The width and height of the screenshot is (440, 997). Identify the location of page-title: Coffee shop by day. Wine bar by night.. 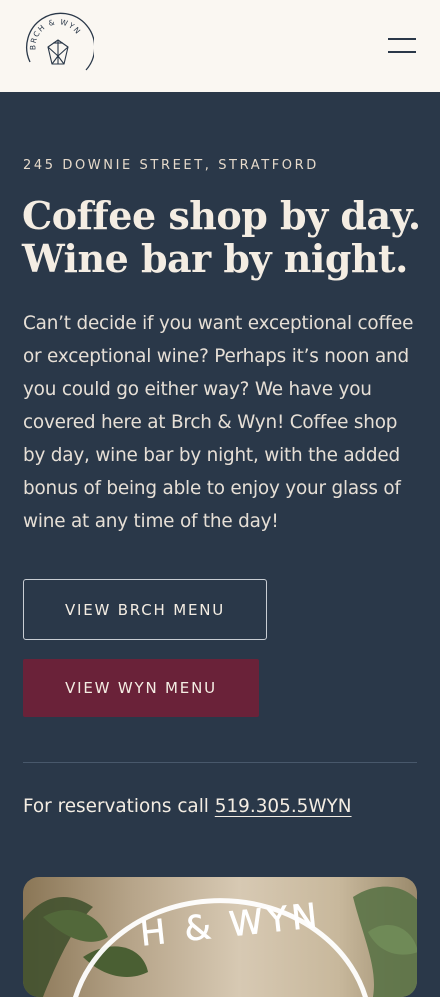
(222, 237).